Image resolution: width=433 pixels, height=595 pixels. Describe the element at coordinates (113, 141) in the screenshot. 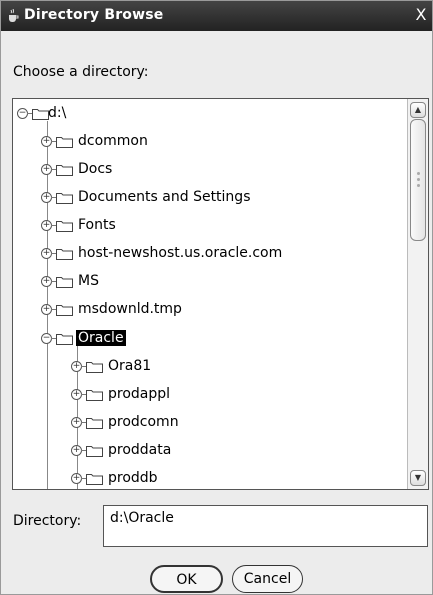

I see `tree-node-label: dcommon` at that location.